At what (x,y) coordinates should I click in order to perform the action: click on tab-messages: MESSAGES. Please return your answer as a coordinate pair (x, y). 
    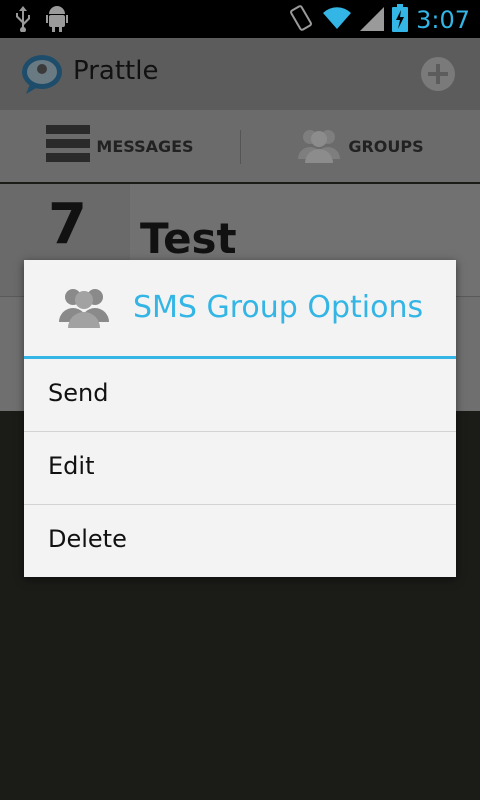
    Looking at the image, I should click on (120, 146).